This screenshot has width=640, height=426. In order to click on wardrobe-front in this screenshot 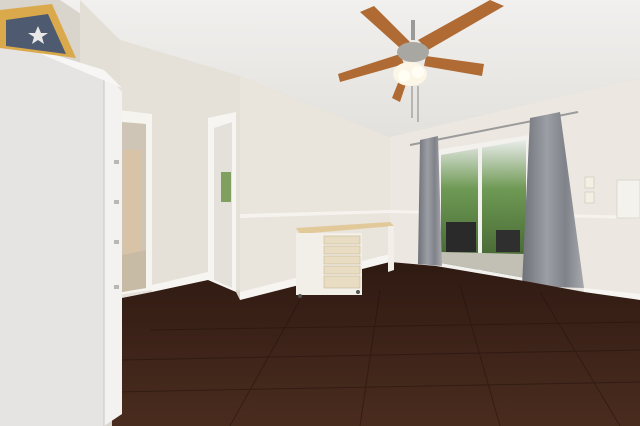, I will do `click(113, 248)`.